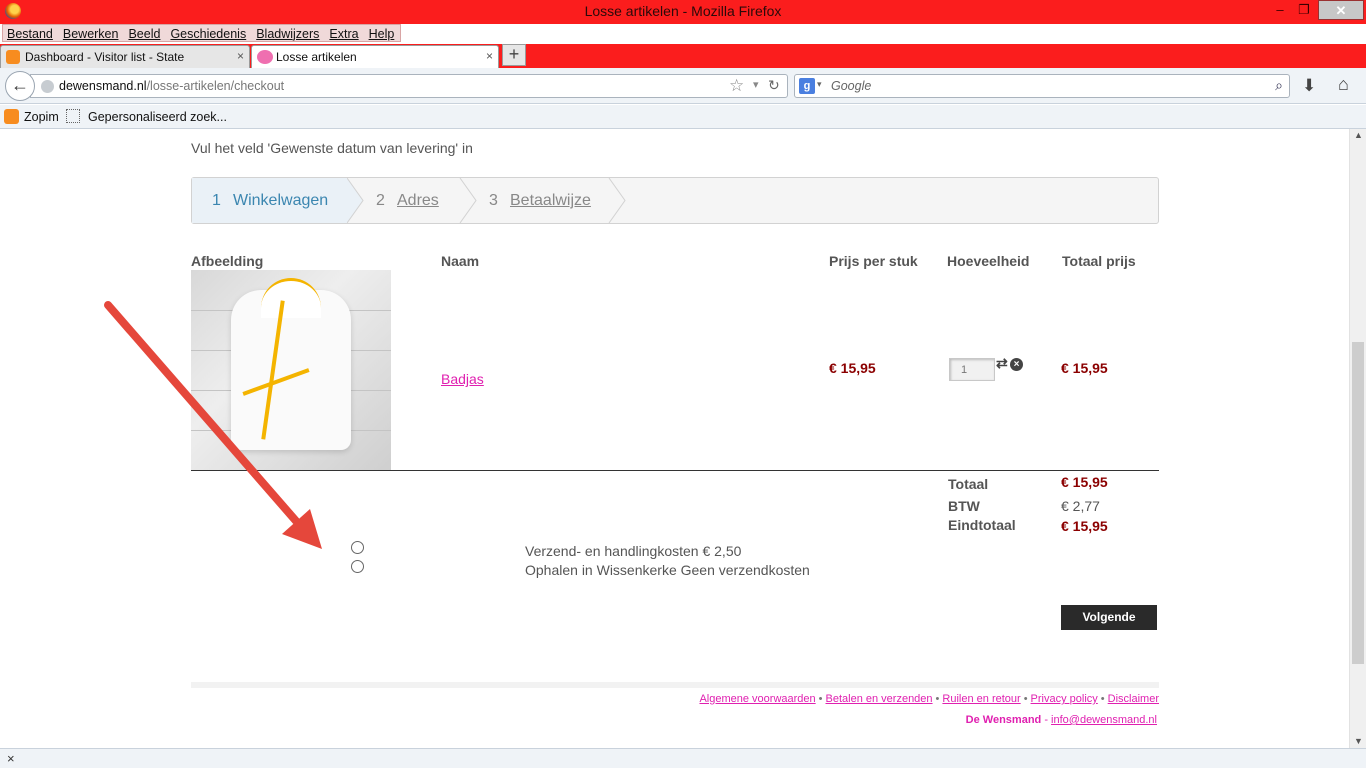  What do you see at coordinates (291, 370) in the screenshot?
I see `product-image` at bounding box center [291, 370].